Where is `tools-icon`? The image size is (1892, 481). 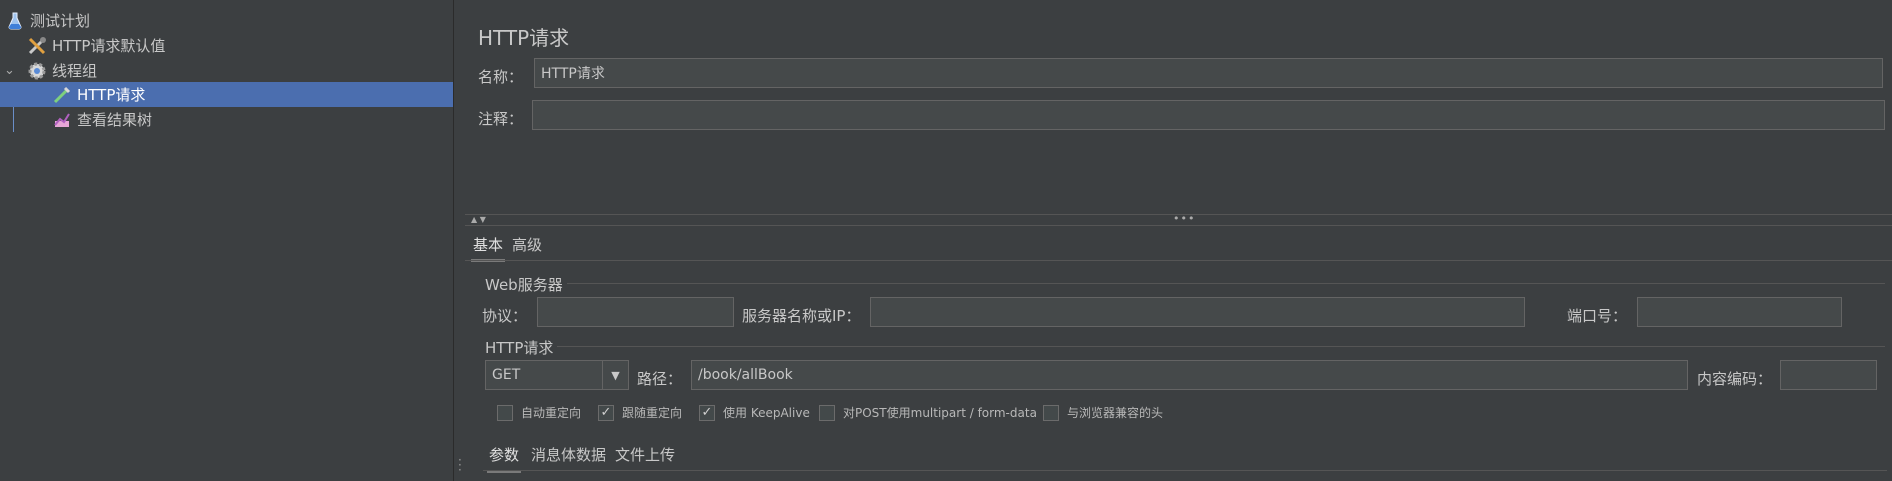
tools-icon is located at coordinates (37, 45).